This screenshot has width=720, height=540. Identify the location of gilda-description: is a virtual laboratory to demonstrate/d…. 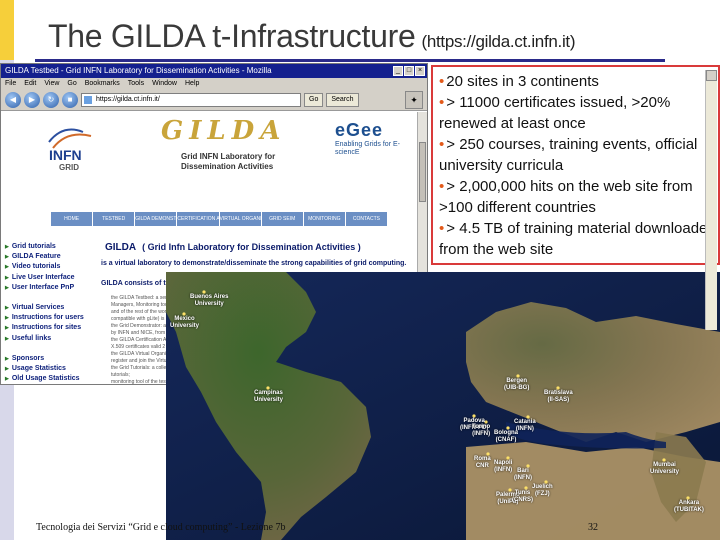
(254, 263).